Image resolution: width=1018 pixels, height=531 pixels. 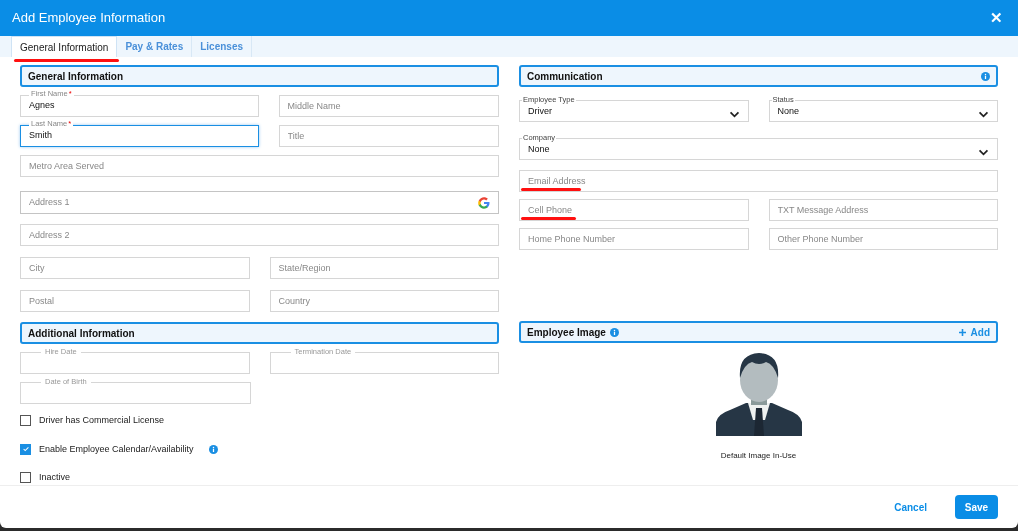 I want to click on checkbox-label: Inactive, so click(x=55, y=477).